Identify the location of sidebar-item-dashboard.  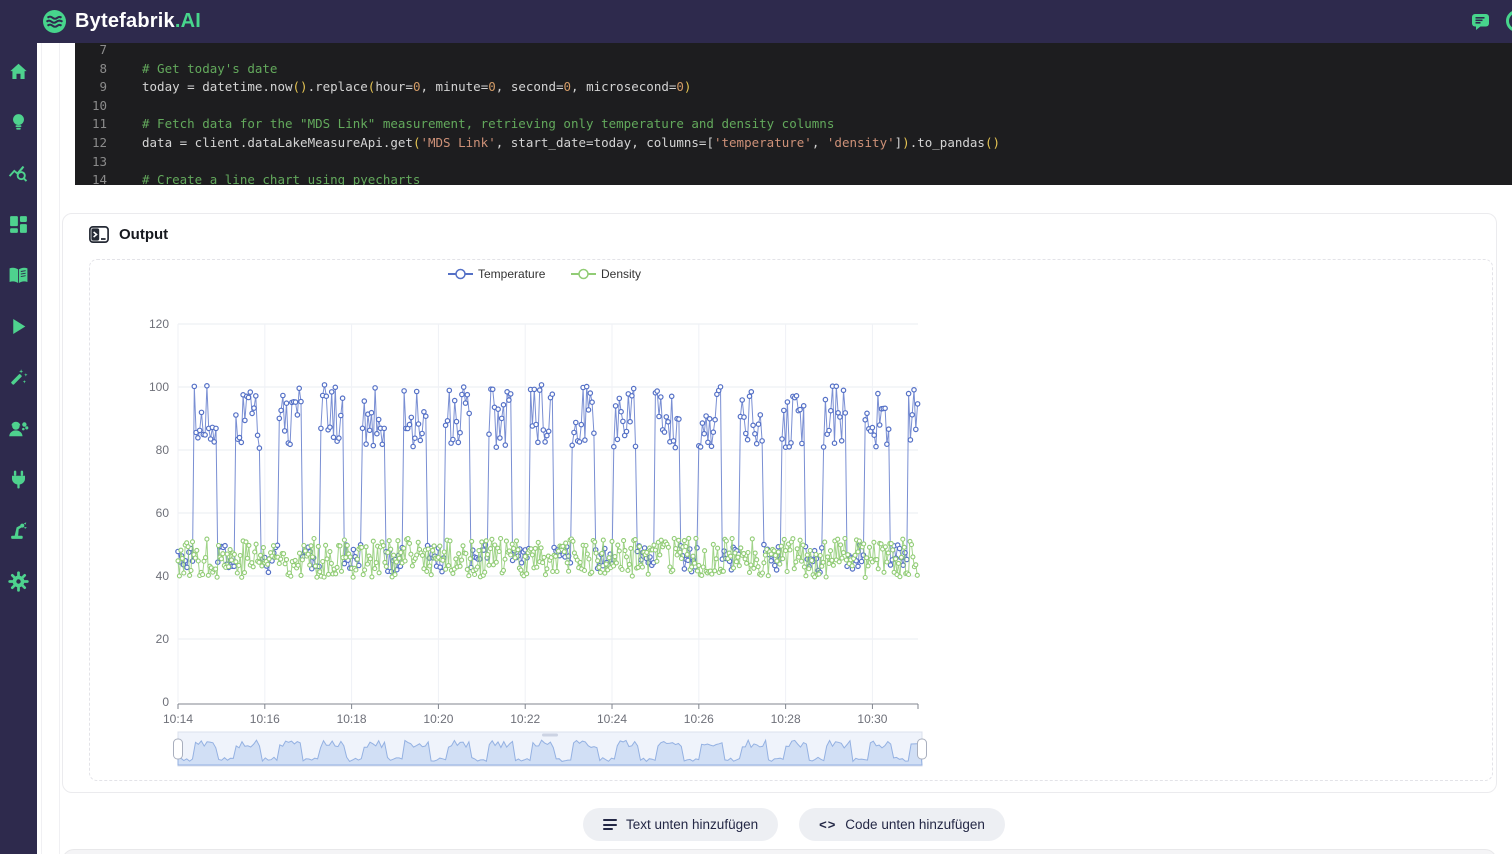
(19, 224).